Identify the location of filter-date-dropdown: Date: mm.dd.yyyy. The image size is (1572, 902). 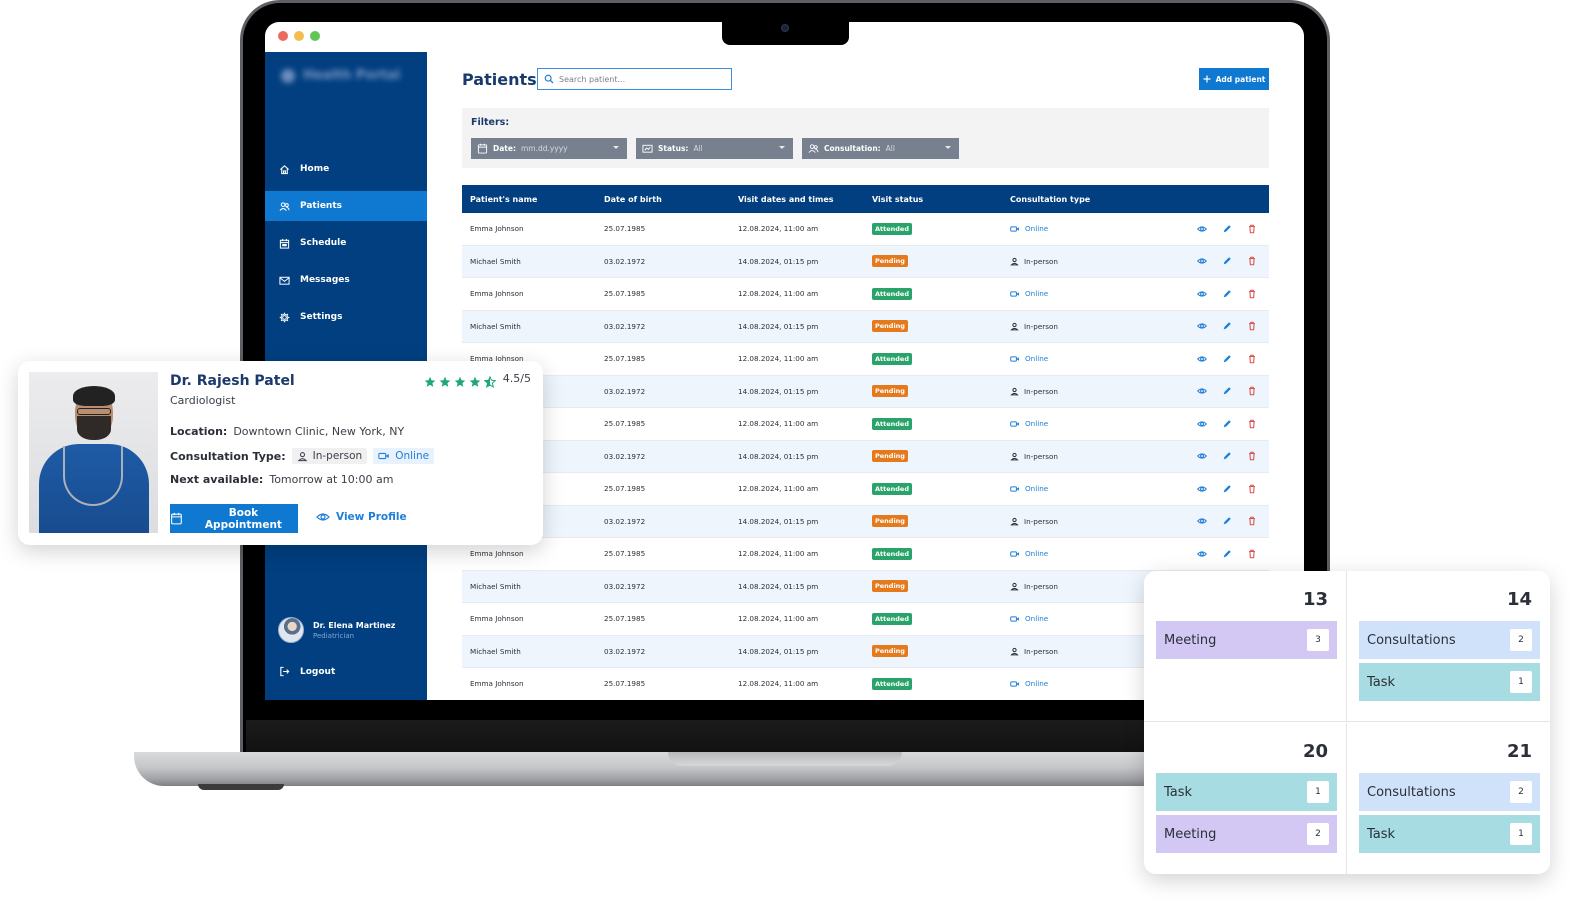
(549, 148).